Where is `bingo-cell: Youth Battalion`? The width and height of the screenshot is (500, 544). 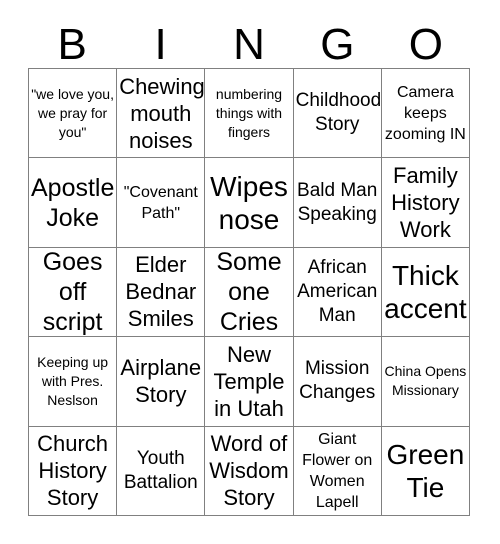 bingo-cell: Youth Battalion is located at coordinates (161, 471).